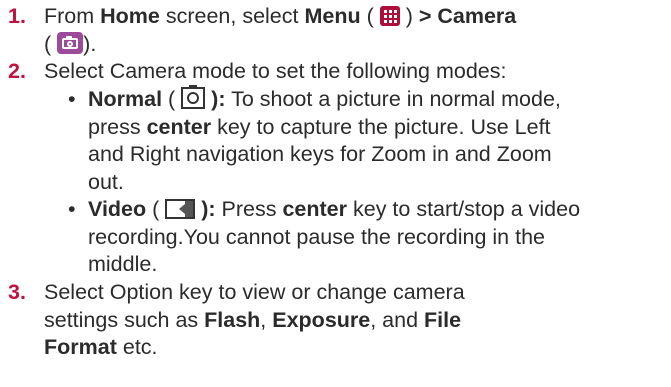  I want to click on text-line: Format etc., so click(354, 348).